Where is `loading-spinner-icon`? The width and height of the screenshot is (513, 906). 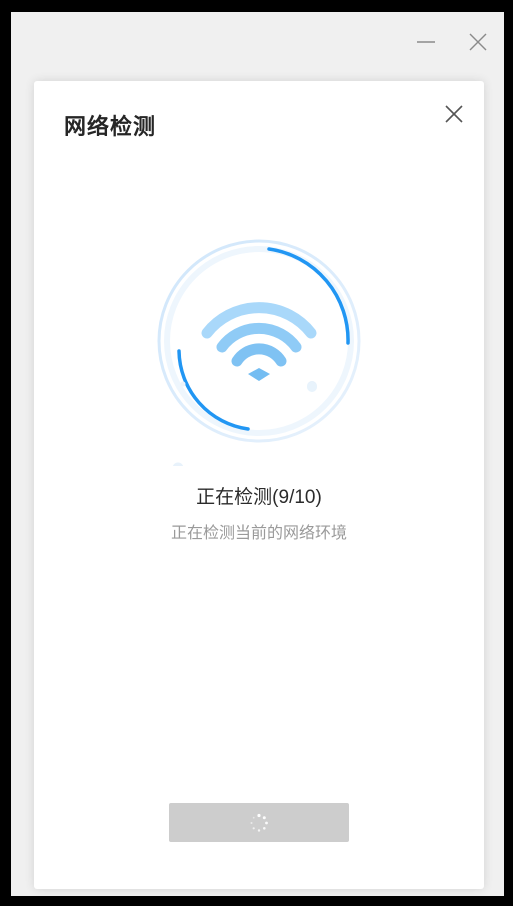 loading-spinner-icon is located at coordinates (259, 822).